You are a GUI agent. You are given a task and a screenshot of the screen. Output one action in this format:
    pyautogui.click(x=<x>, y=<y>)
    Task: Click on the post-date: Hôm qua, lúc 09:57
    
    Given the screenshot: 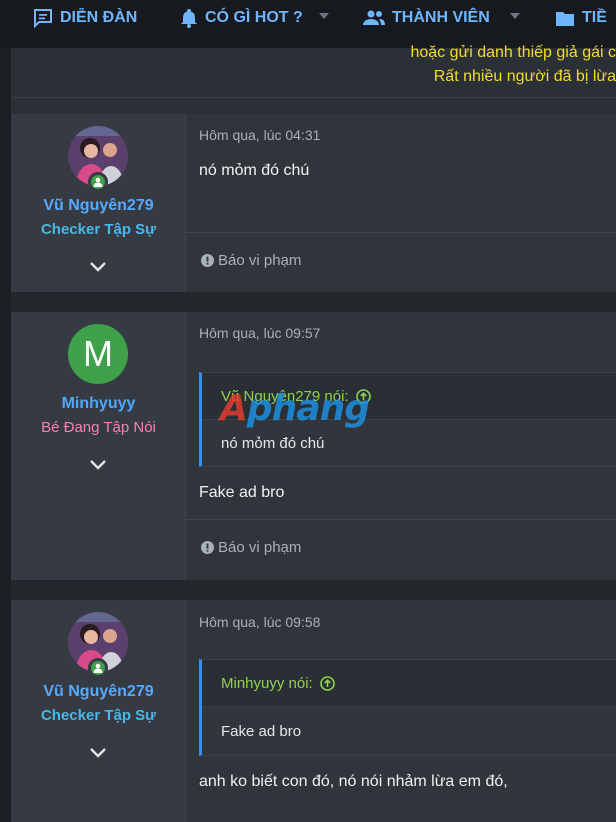 What is the action you would take?
    pyautogui.click(x=259, y=333)
    